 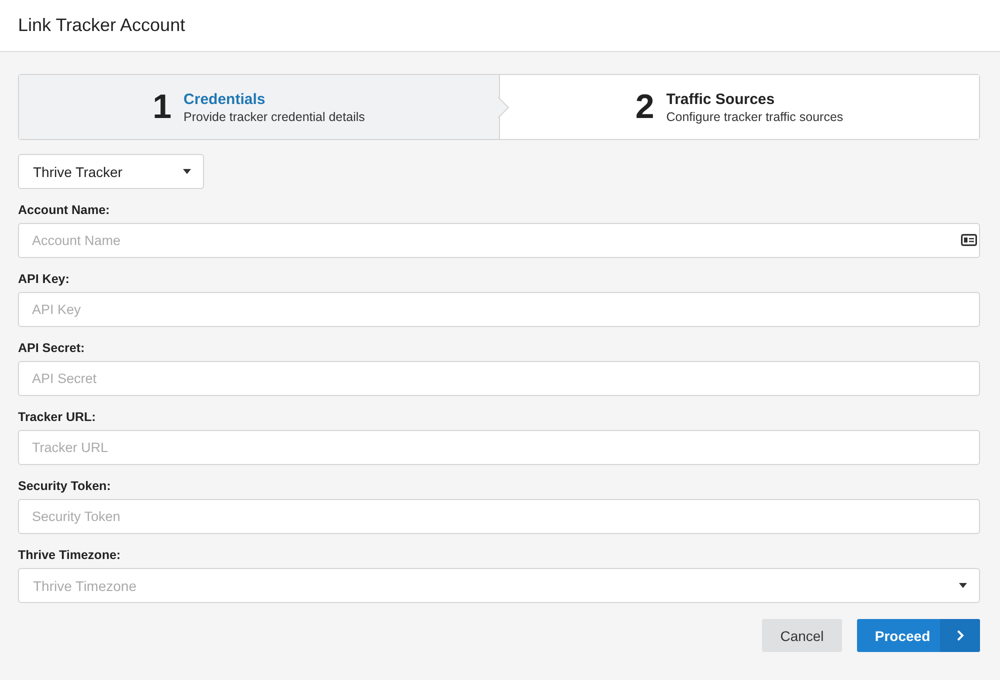 What do you see at coordinates (111, 171) in the screenshot?
I see `tracker-dropdown: Thrive Tracker` at bounding box center [111, 171].